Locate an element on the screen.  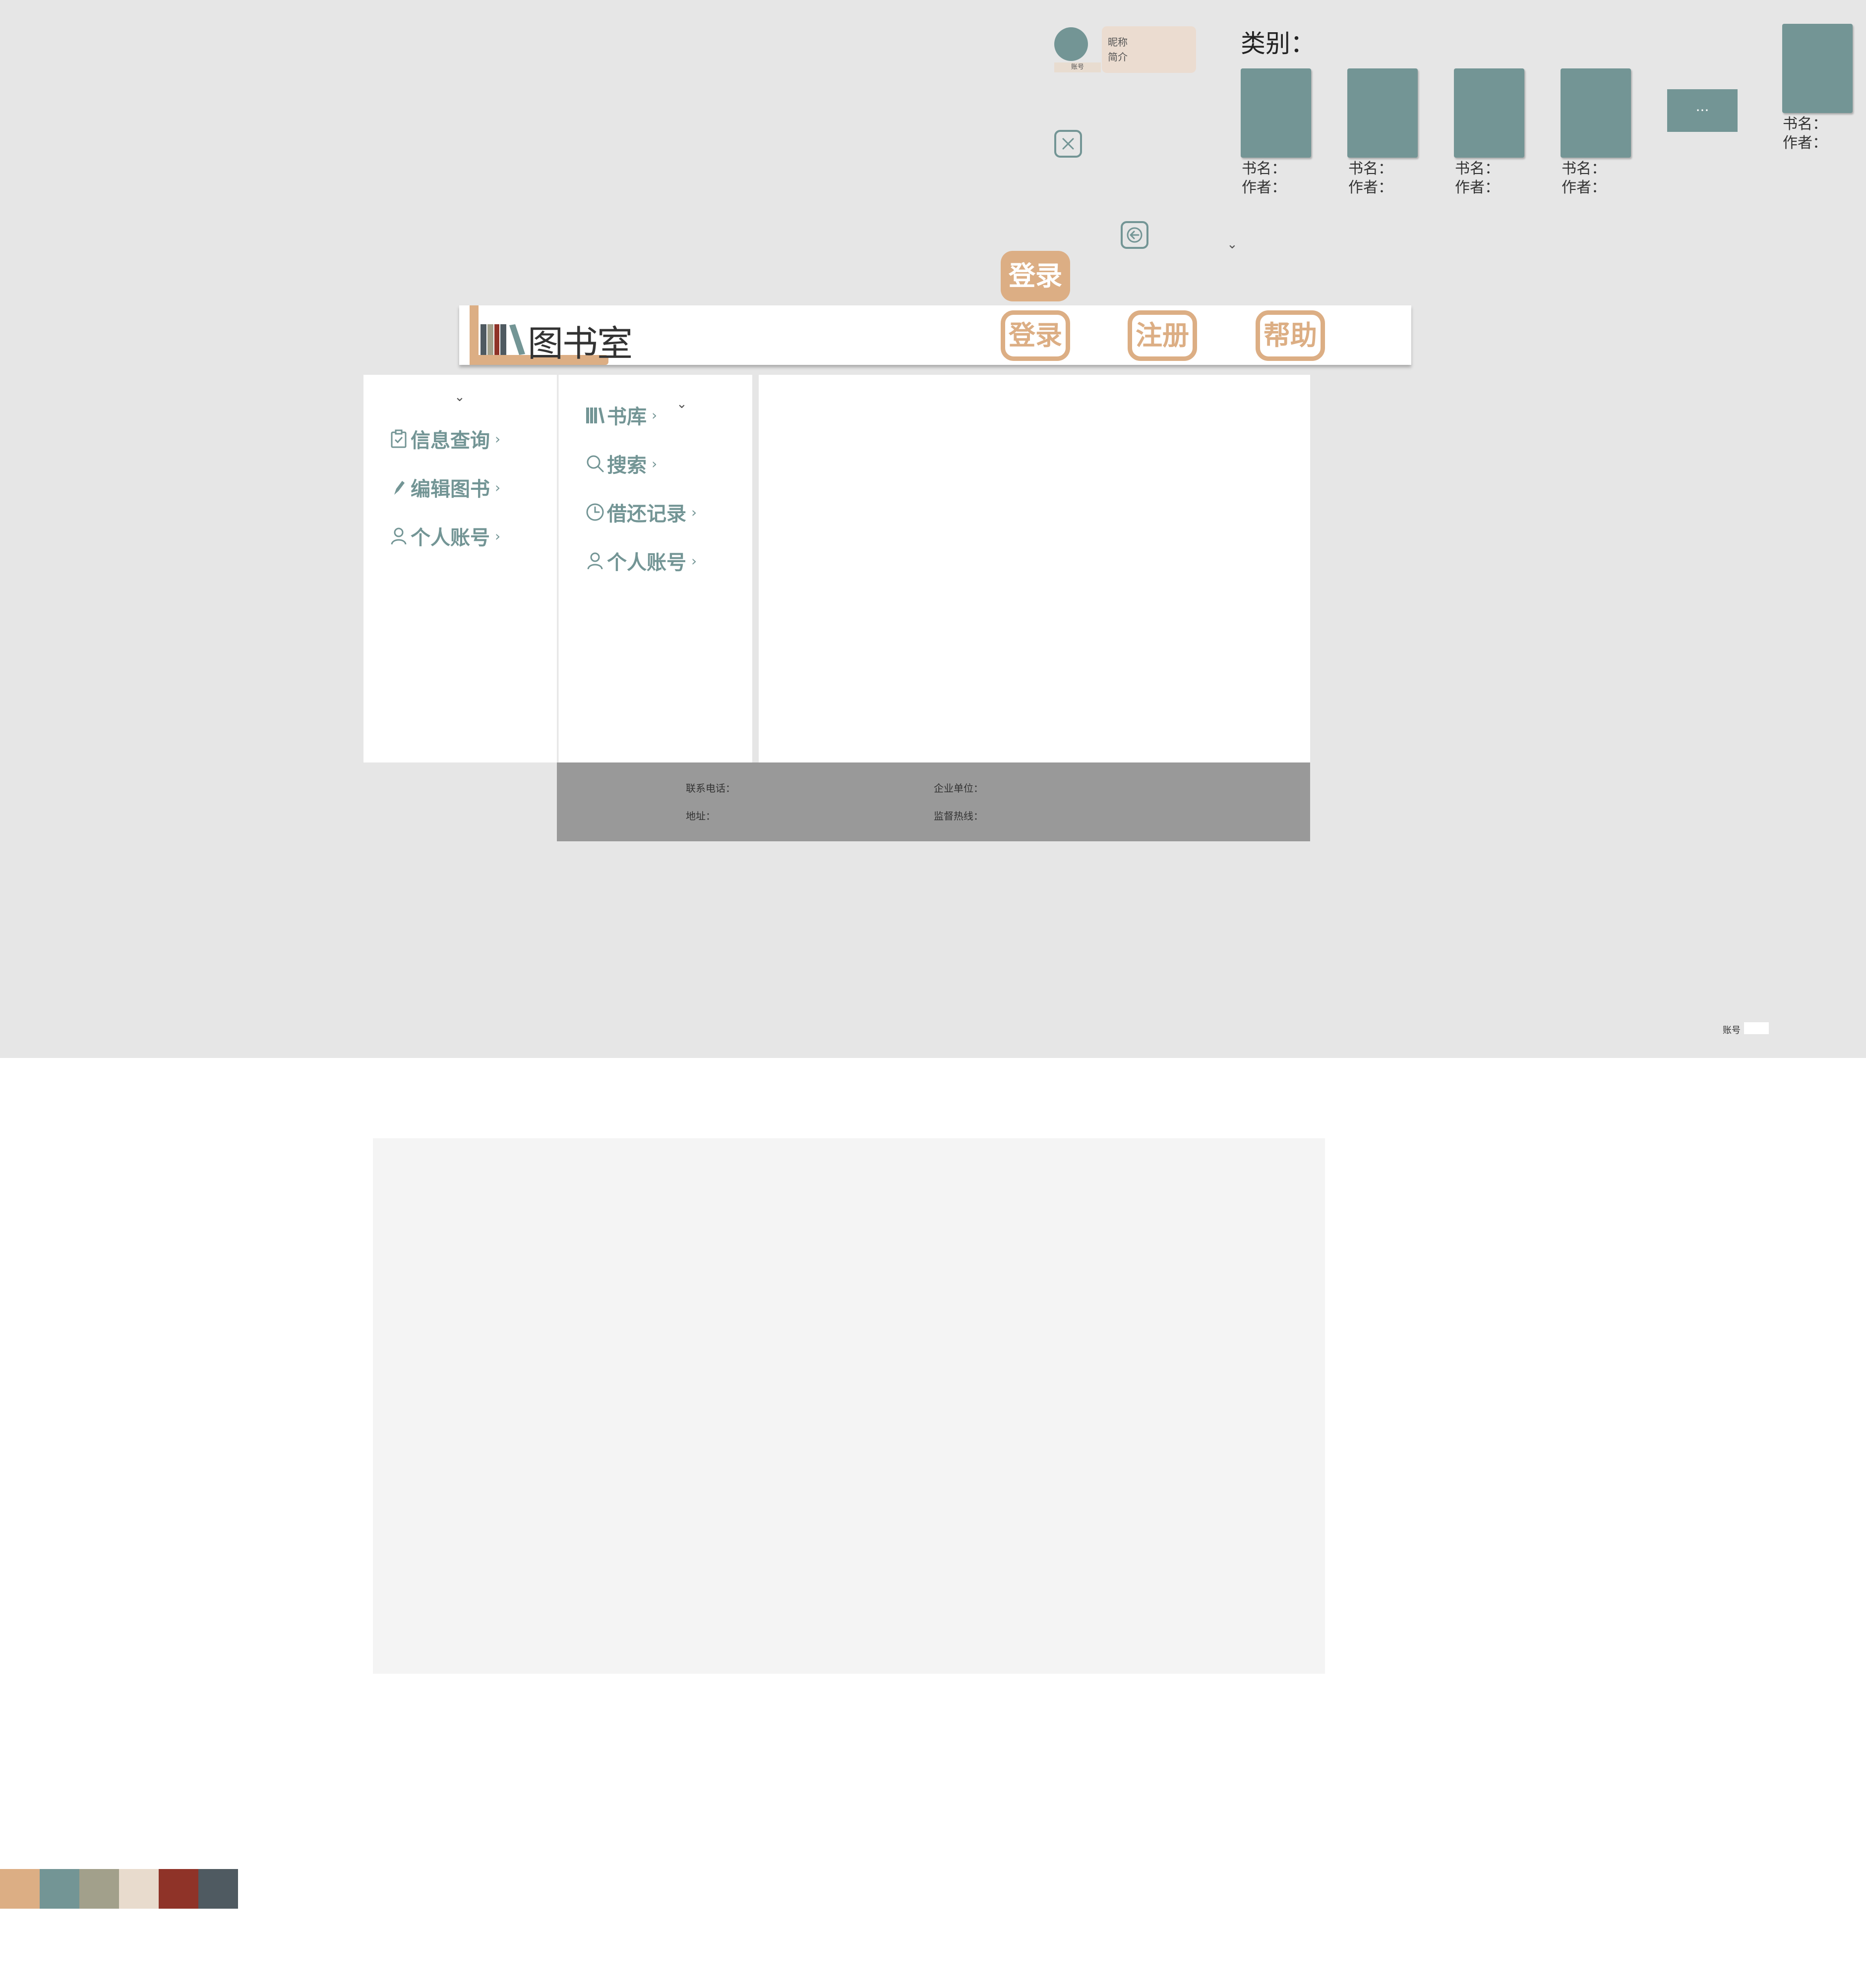
sidebar-item-search: 搜索 › is located at coordinates (621, 463).